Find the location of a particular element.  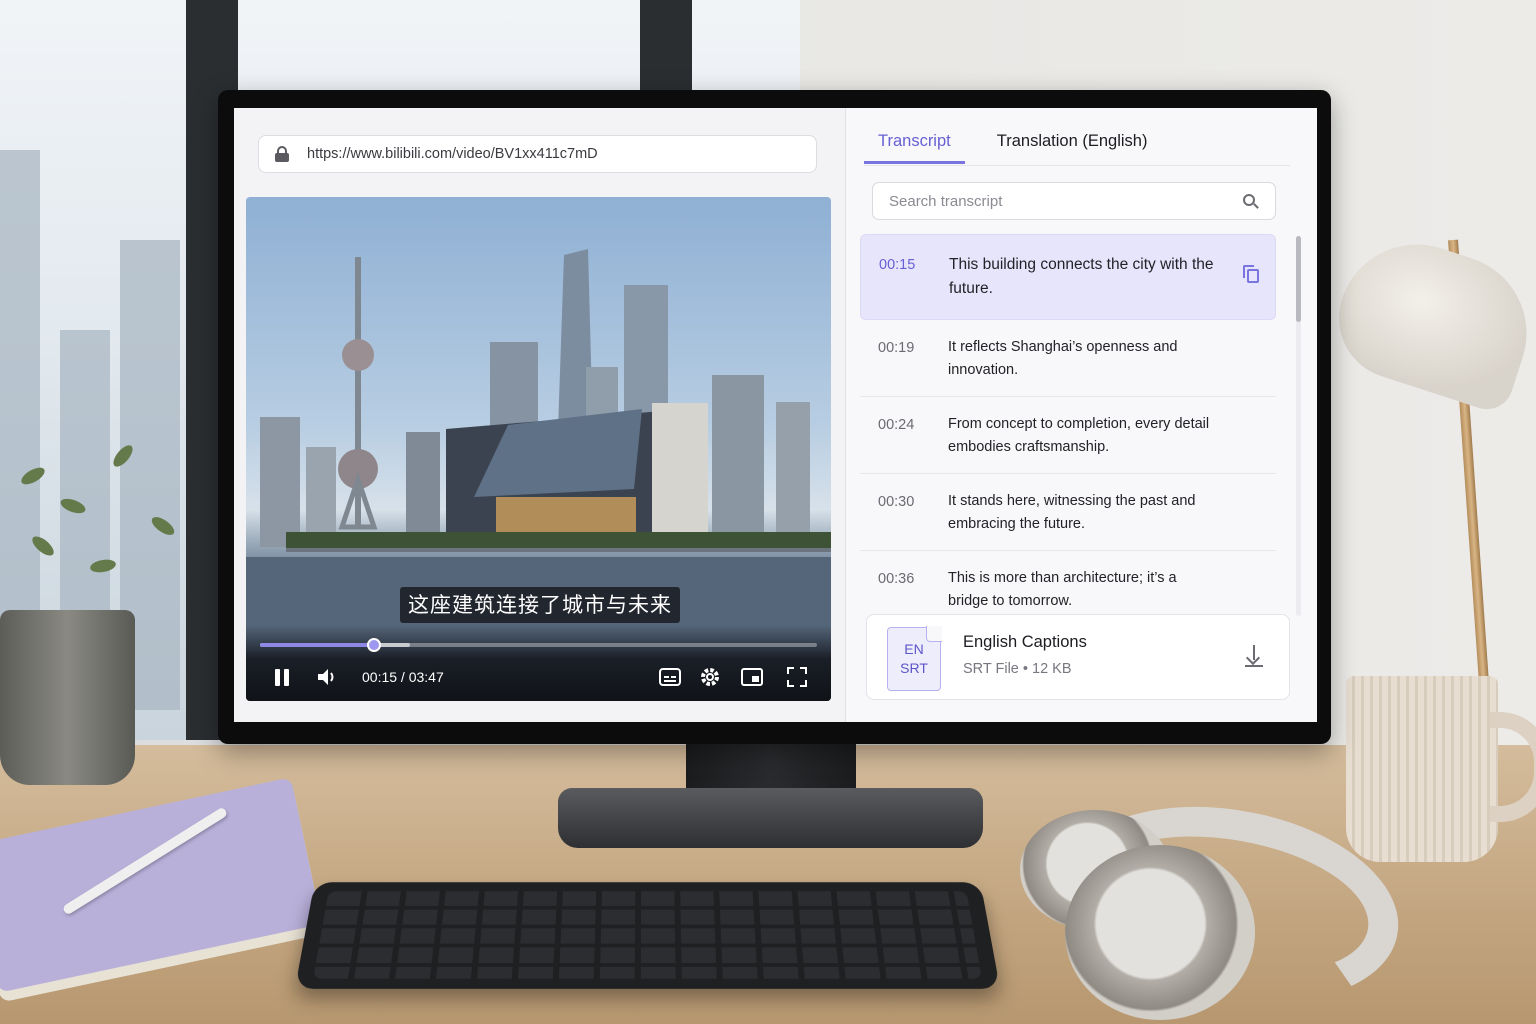

transcript-search is located at coordinates (1074, 201).